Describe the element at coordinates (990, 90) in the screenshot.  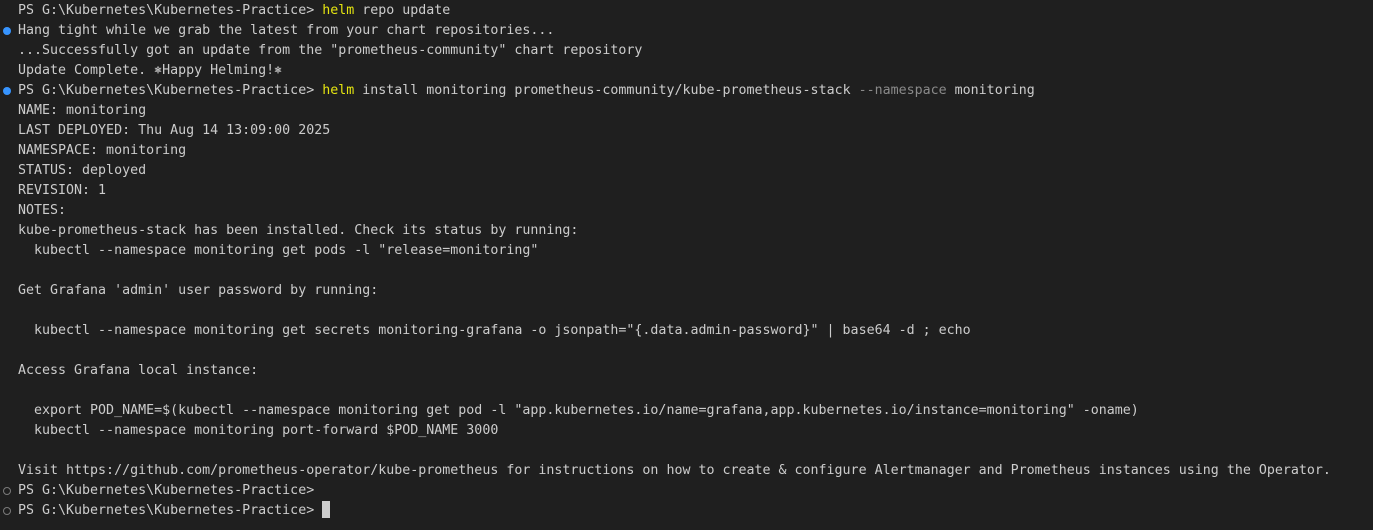
I see `terminal-text: monitoring` at that location.